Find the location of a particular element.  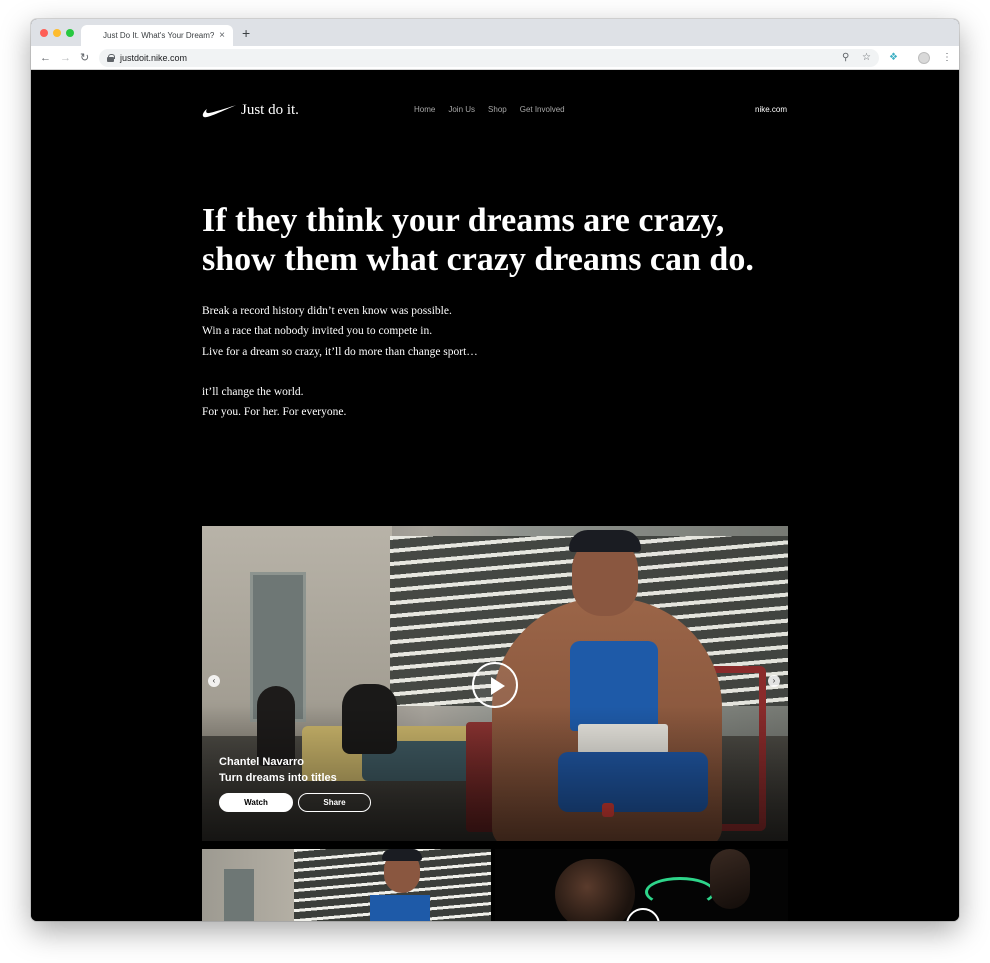

wordmark: Just do it. is located at coordinates (270, 110).